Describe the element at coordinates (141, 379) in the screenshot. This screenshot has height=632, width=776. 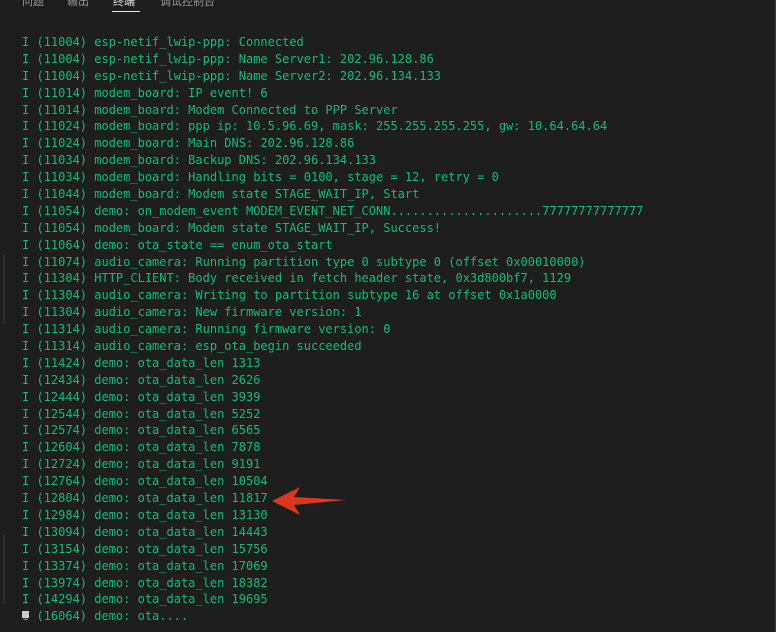
I see `terminal-line: I (12434) demo: ota_data_len 2626` at that location.